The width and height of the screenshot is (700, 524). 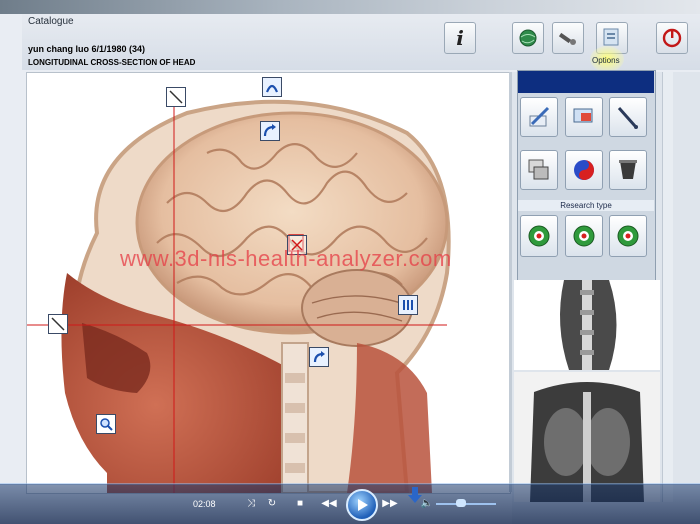 I want to click on repeat-icon: ↻, so click(x=272, y=503).